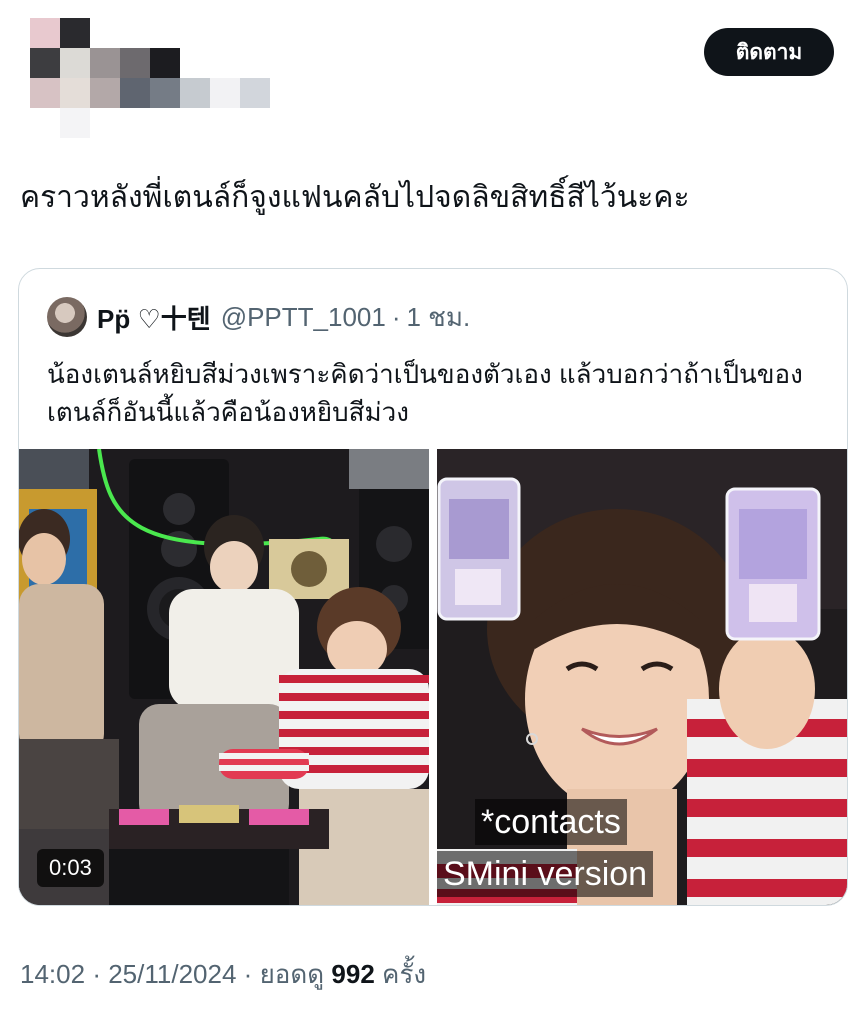 This screenshot has height=1024, width=868. What do you see at coordinates (404, 974) in the screenshot?
I see `views-unit: ครั้ง` at bounding box center [404, 974].